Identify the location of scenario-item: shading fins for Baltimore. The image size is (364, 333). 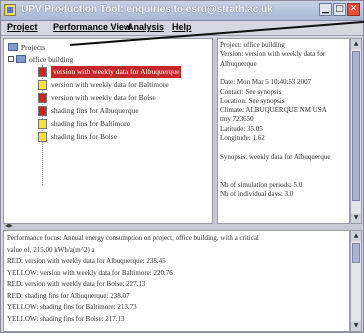
(124, 124).